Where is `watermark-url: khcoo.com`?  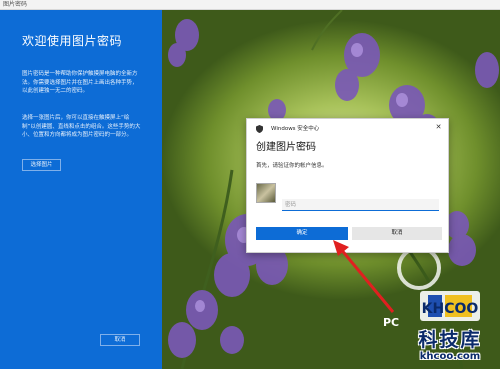 watermark-url: khcoo.com is located at coordinates (450, 356).